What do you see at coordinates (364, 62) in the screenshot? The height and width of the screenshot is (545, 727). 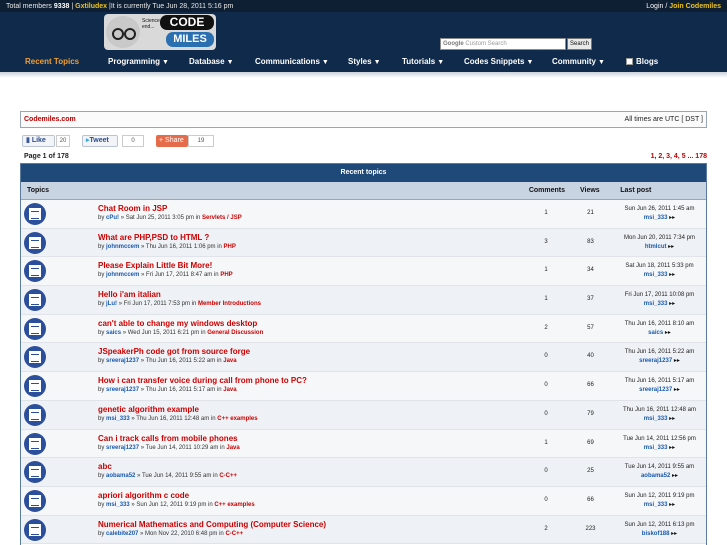 I see `nav-styles: Styles ▼` at bounding box center [364, 62].